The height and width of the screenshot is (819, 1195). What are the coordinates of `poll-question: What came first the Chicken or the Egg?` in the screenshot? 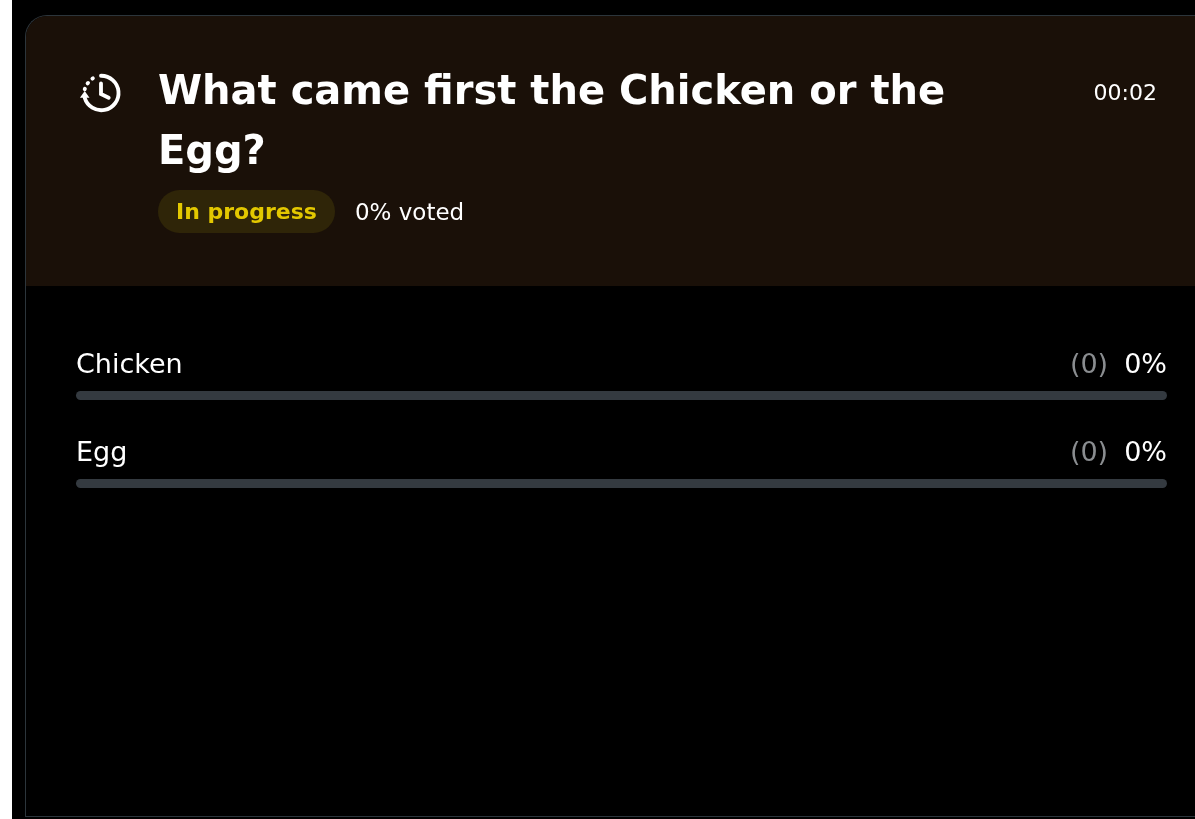 It's located at (552, 120).